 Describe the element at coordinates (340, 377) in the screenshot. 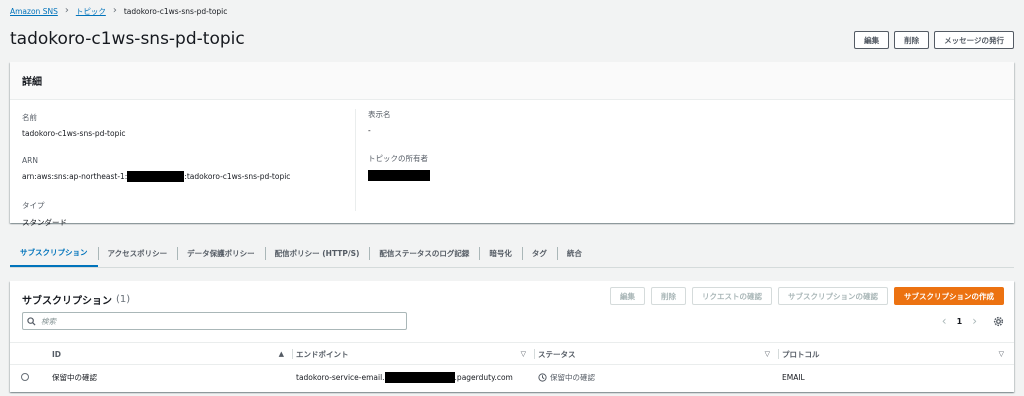

I see `endpoint-prefix: tadokoro-service-email.` at that location.